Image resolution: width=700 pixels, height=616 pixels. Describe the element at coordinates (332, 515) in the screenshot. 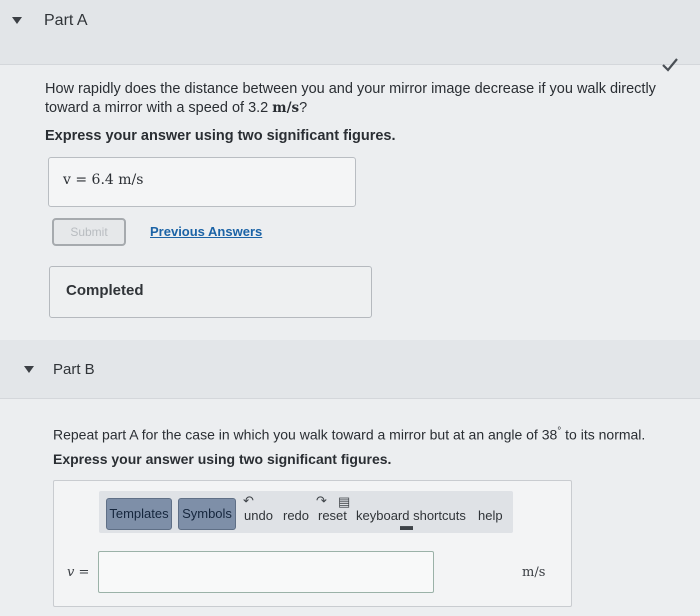

I see `reset-button: reset` at that location.